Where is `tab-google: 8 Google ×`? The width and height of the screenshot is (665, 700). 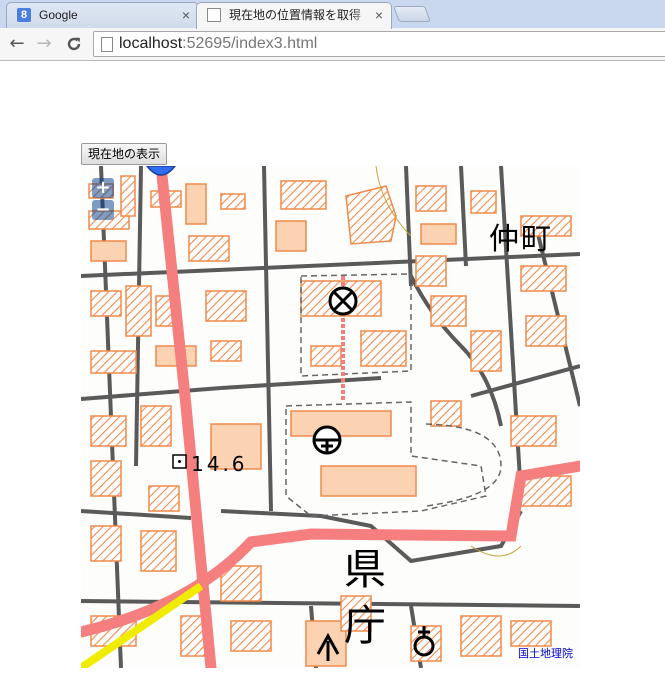 tab-google: 8 Google × is located at coordinates (102, 15).